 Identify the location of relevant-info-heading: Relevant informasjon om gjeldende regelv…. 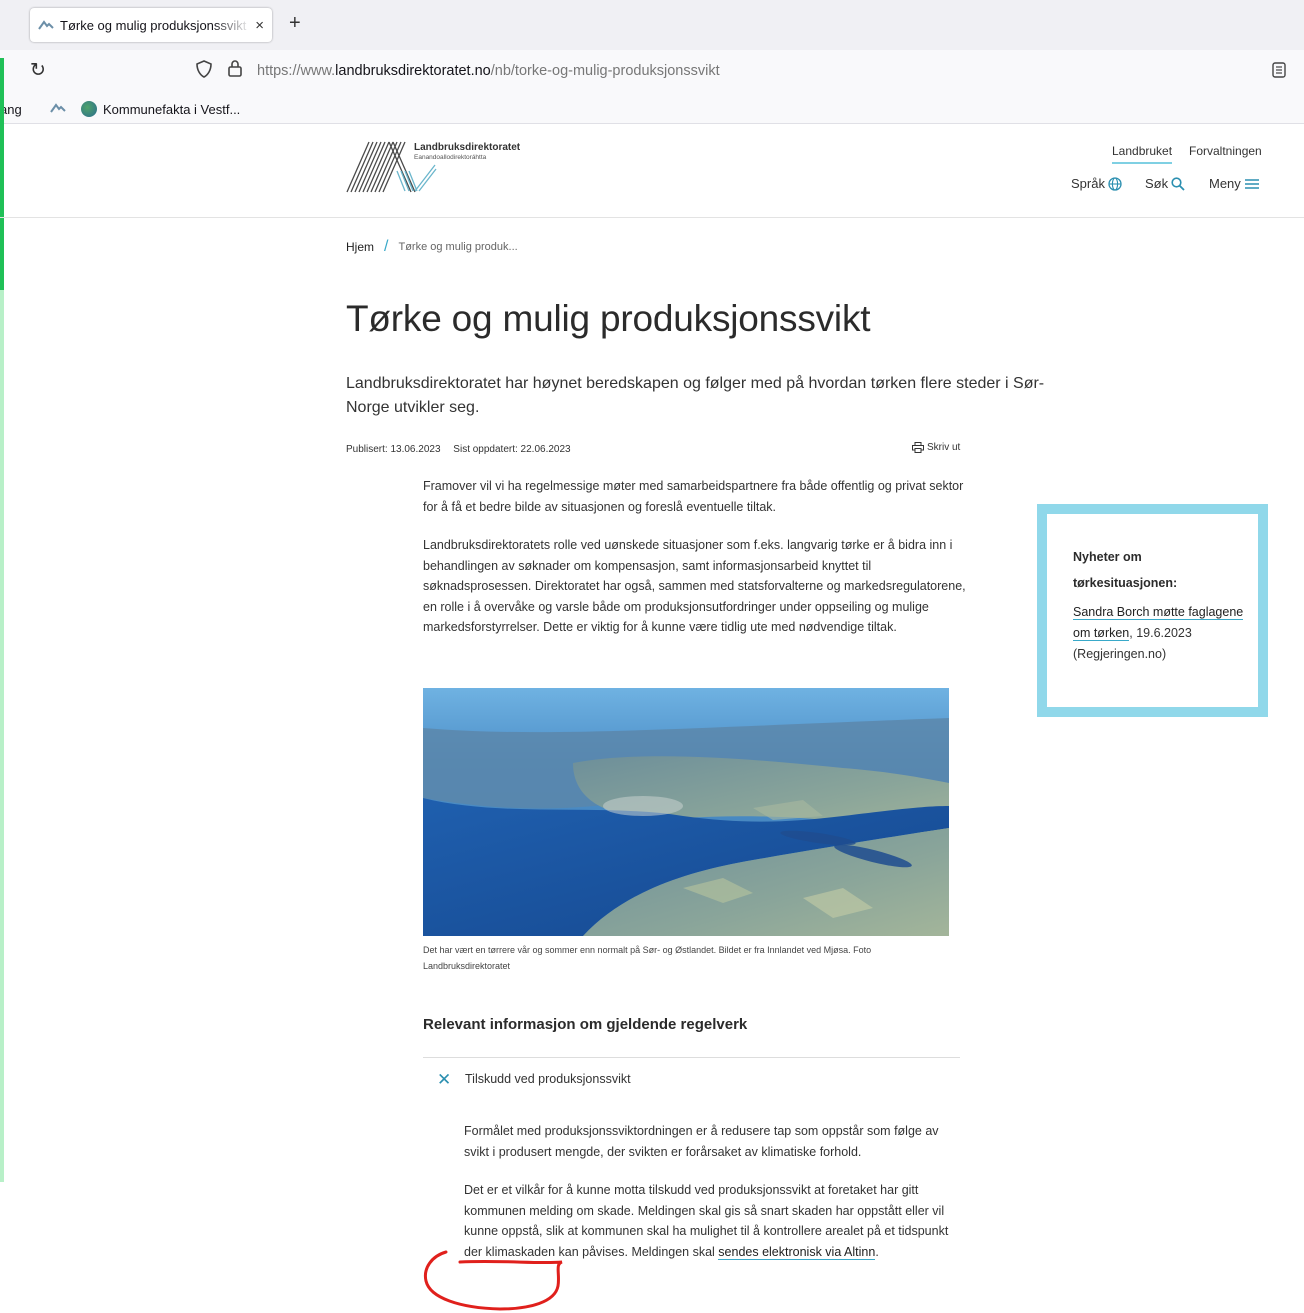
(585, 1024).